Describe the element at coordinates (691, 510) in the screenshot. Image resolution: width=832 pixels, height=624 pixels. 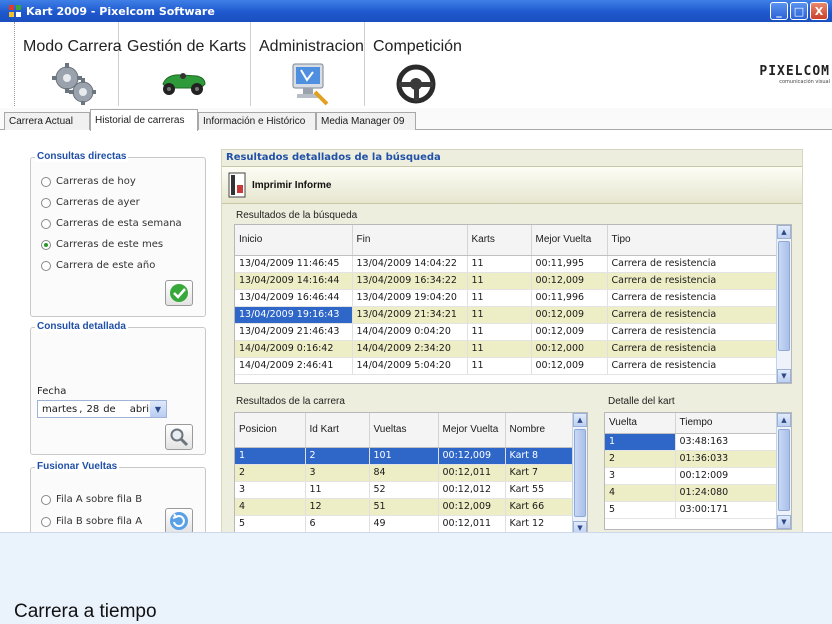
I see `table-row: 5 03:00:171` at that location.